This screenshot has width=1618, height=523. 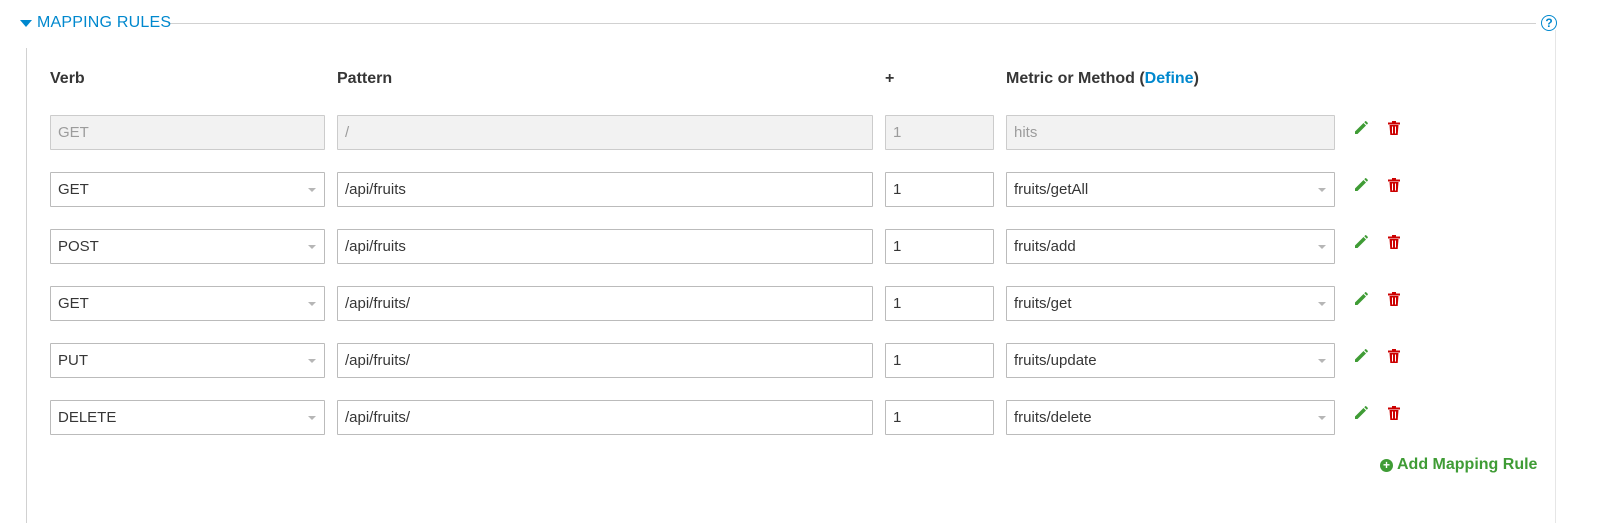 I want to click on pattern-column-header: Pattern, so click(x=365, y=78).